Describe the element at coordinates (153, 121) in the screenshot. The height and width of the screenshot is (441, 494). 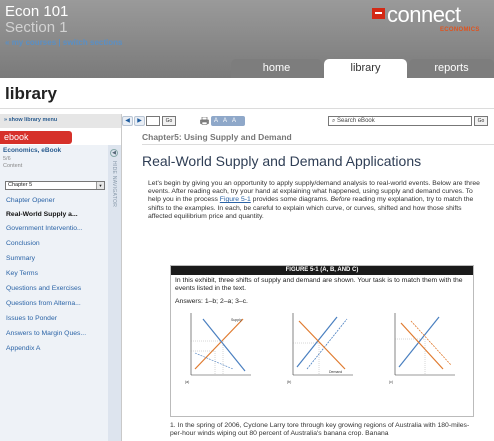
I see `page-number-input` at that location.